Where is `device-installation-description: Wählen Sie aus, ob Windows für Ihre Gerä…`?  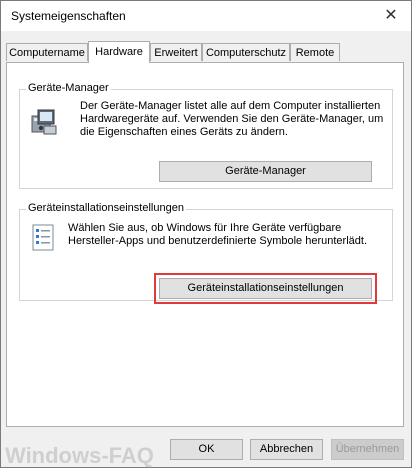 device-installation-description: Wählen Sie aus, ob Windows für Ihre Gerä… is located at coordinates (217, 234).